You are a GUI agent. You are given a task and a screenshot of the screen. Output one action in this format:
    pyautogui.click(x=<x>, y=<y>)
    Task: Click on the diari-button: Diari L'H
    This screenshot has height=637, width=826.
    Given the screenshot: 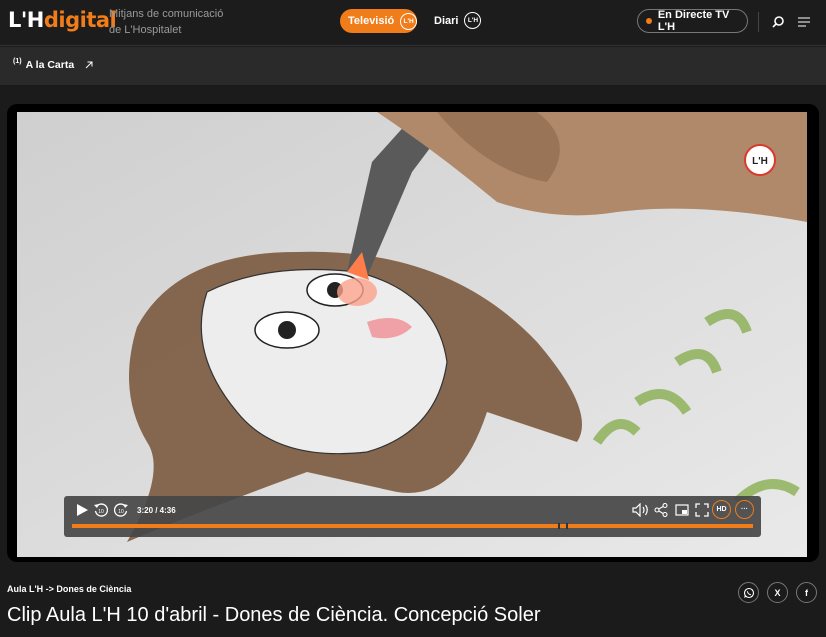 What is the action you would take?
    pyautogui.click(x=458, y=20)
    